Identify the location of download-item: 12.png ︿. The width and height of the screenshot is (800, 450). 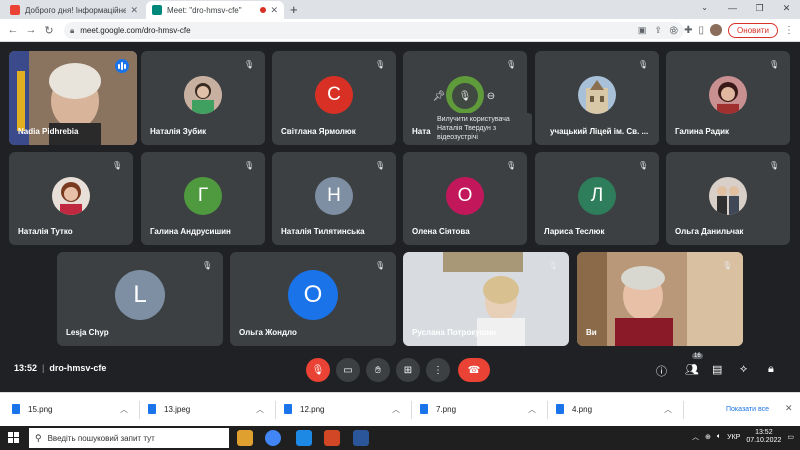
(344, 409).